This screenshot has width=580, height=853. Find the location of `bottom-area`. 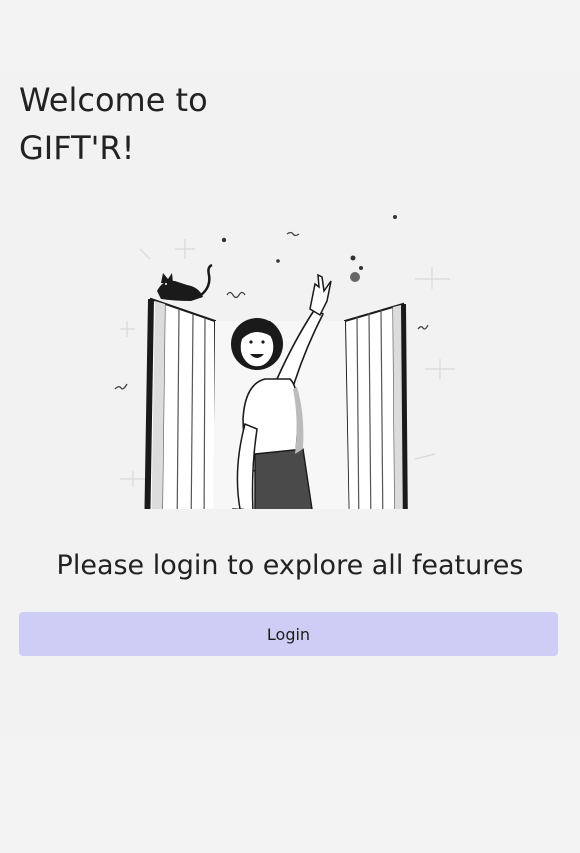

bottom-area is located at coordinates (290, 795).